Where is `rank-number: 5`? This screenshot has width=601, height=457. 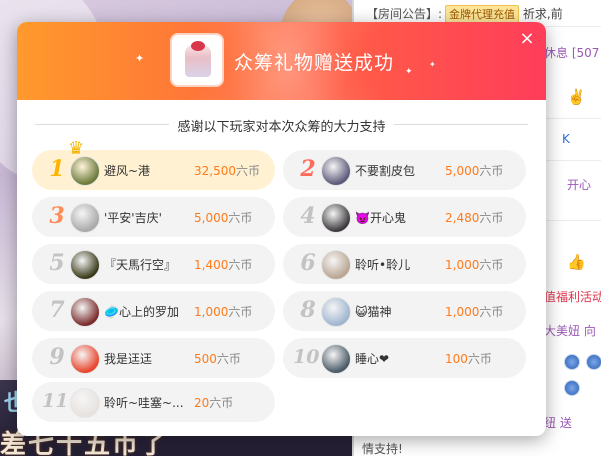
rank-number: 5 is located at coordinates (57, 263).